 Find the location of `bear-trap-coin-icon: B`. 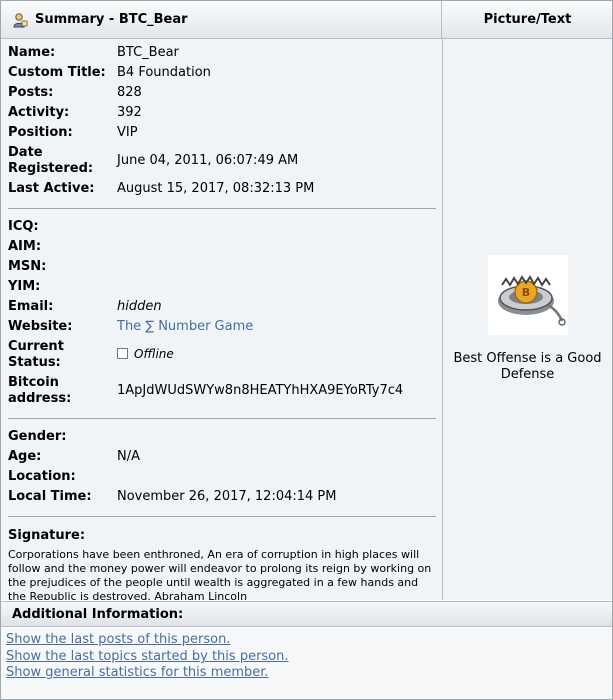

bear-trap-coin-icon: B is located at coordinates (532, 300).